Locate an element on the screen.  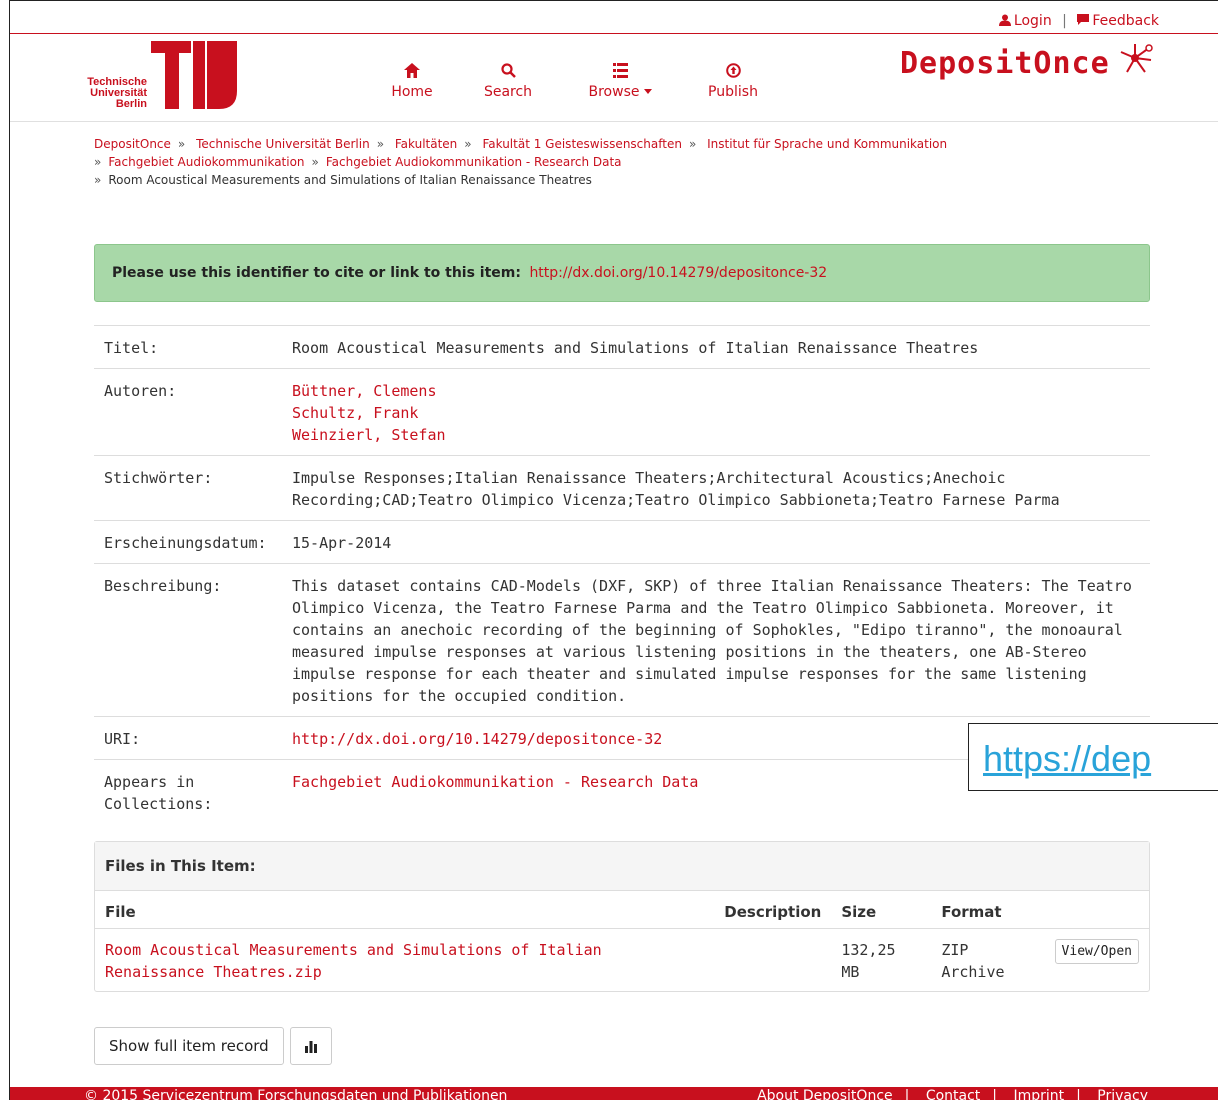
bar-chart-icon is located at coordinates (310, 1047).